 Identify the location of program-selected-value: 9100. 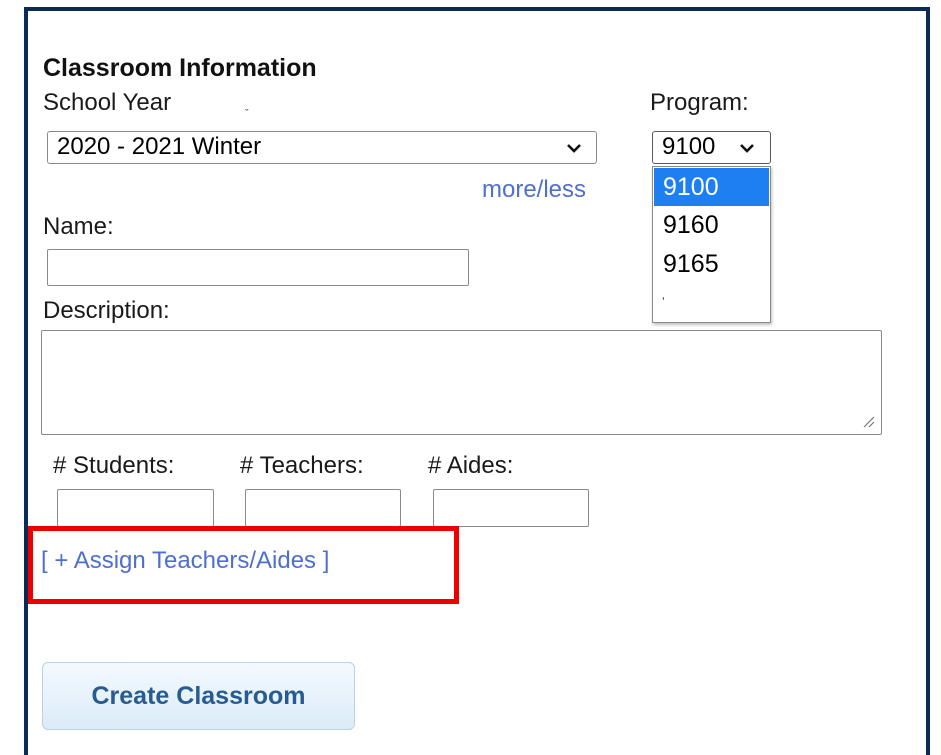
(689, 146).